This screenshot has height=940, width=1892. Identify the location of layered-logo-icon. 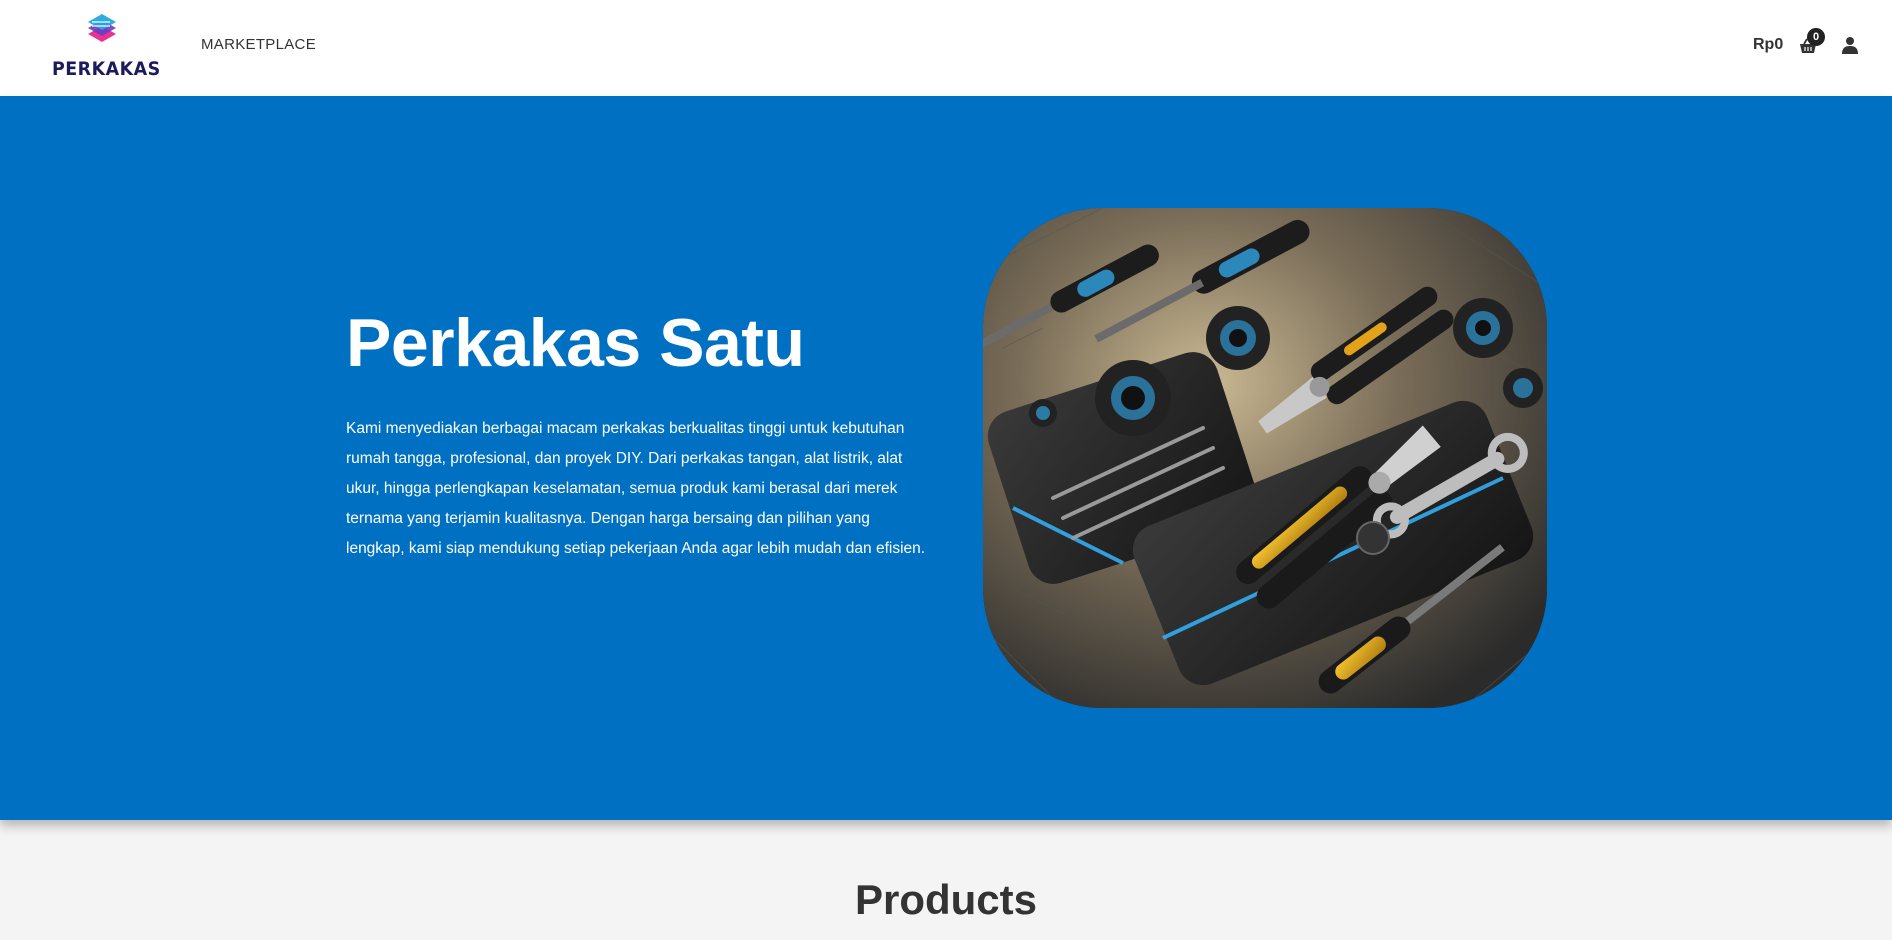
(102, 28).